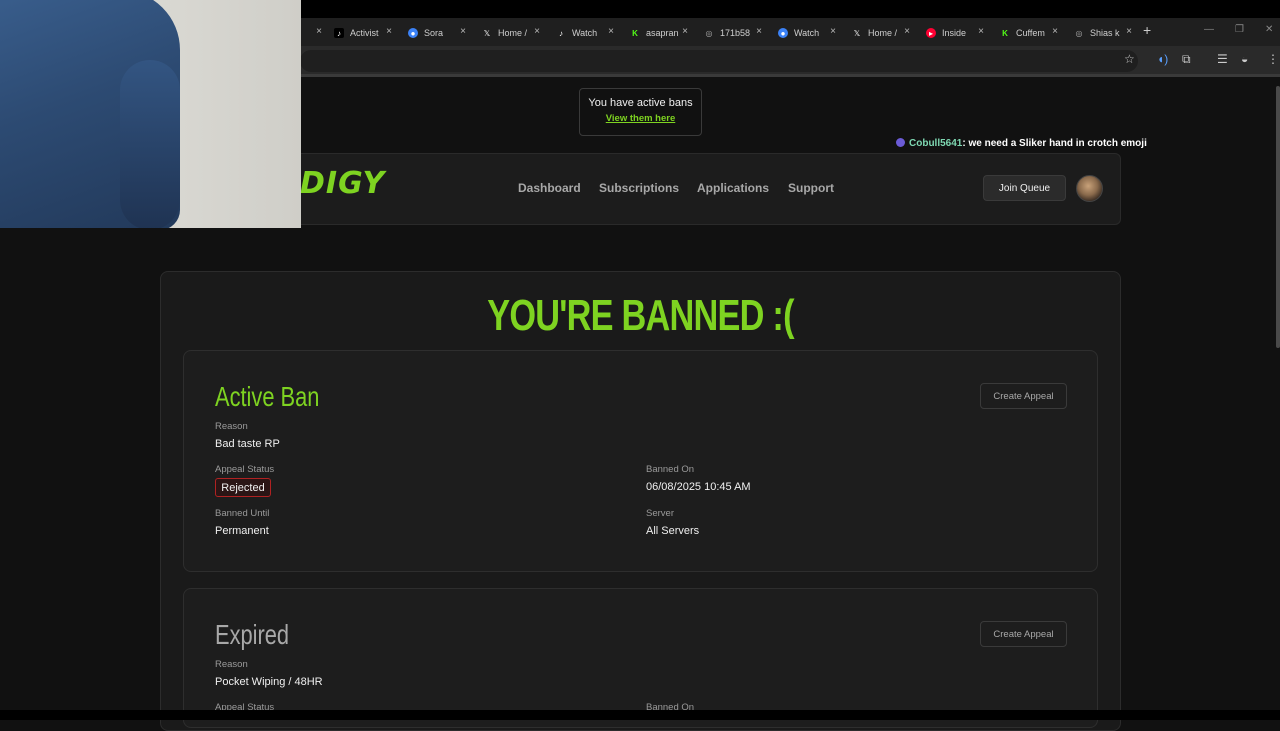  I want to click on webcam-overlay, so click(150, 114).